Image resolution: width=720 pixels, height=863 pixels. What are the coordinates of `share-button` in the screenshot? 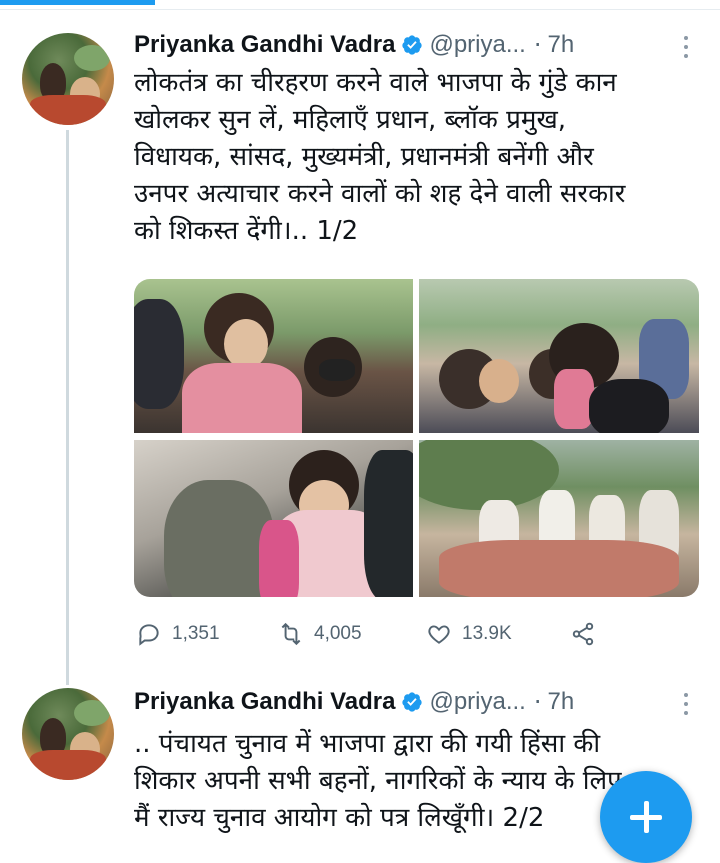 It's located at (583, 634).